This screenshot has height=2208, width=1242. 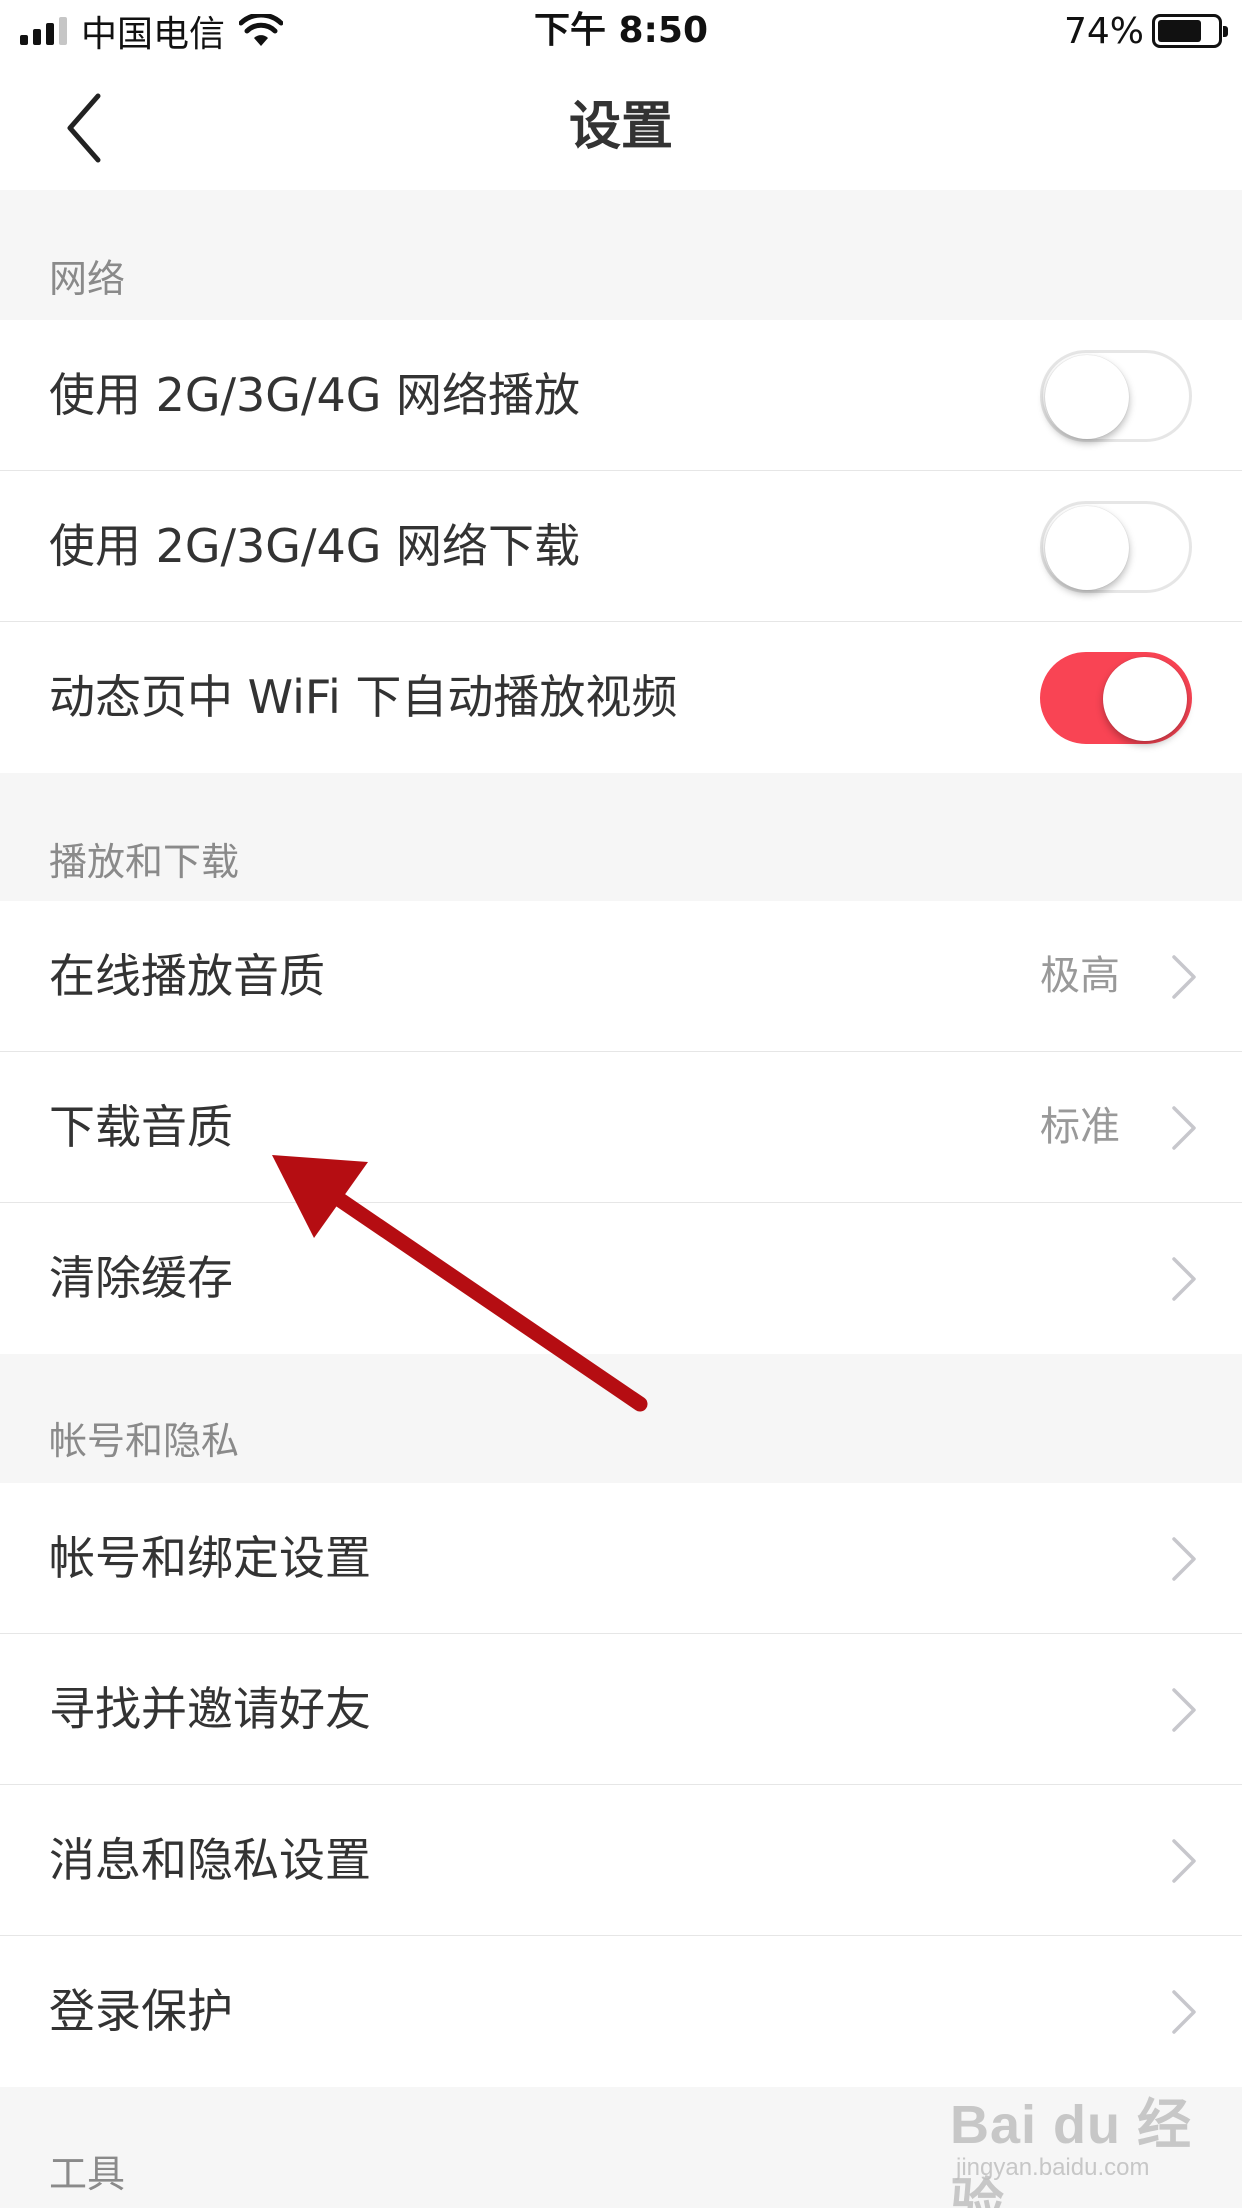 What do you see at coordinates (621, 1127) in the screenshot?
I see `setting-row-download-quality: 下载音质 标准` at bounding box center [621, 1127].